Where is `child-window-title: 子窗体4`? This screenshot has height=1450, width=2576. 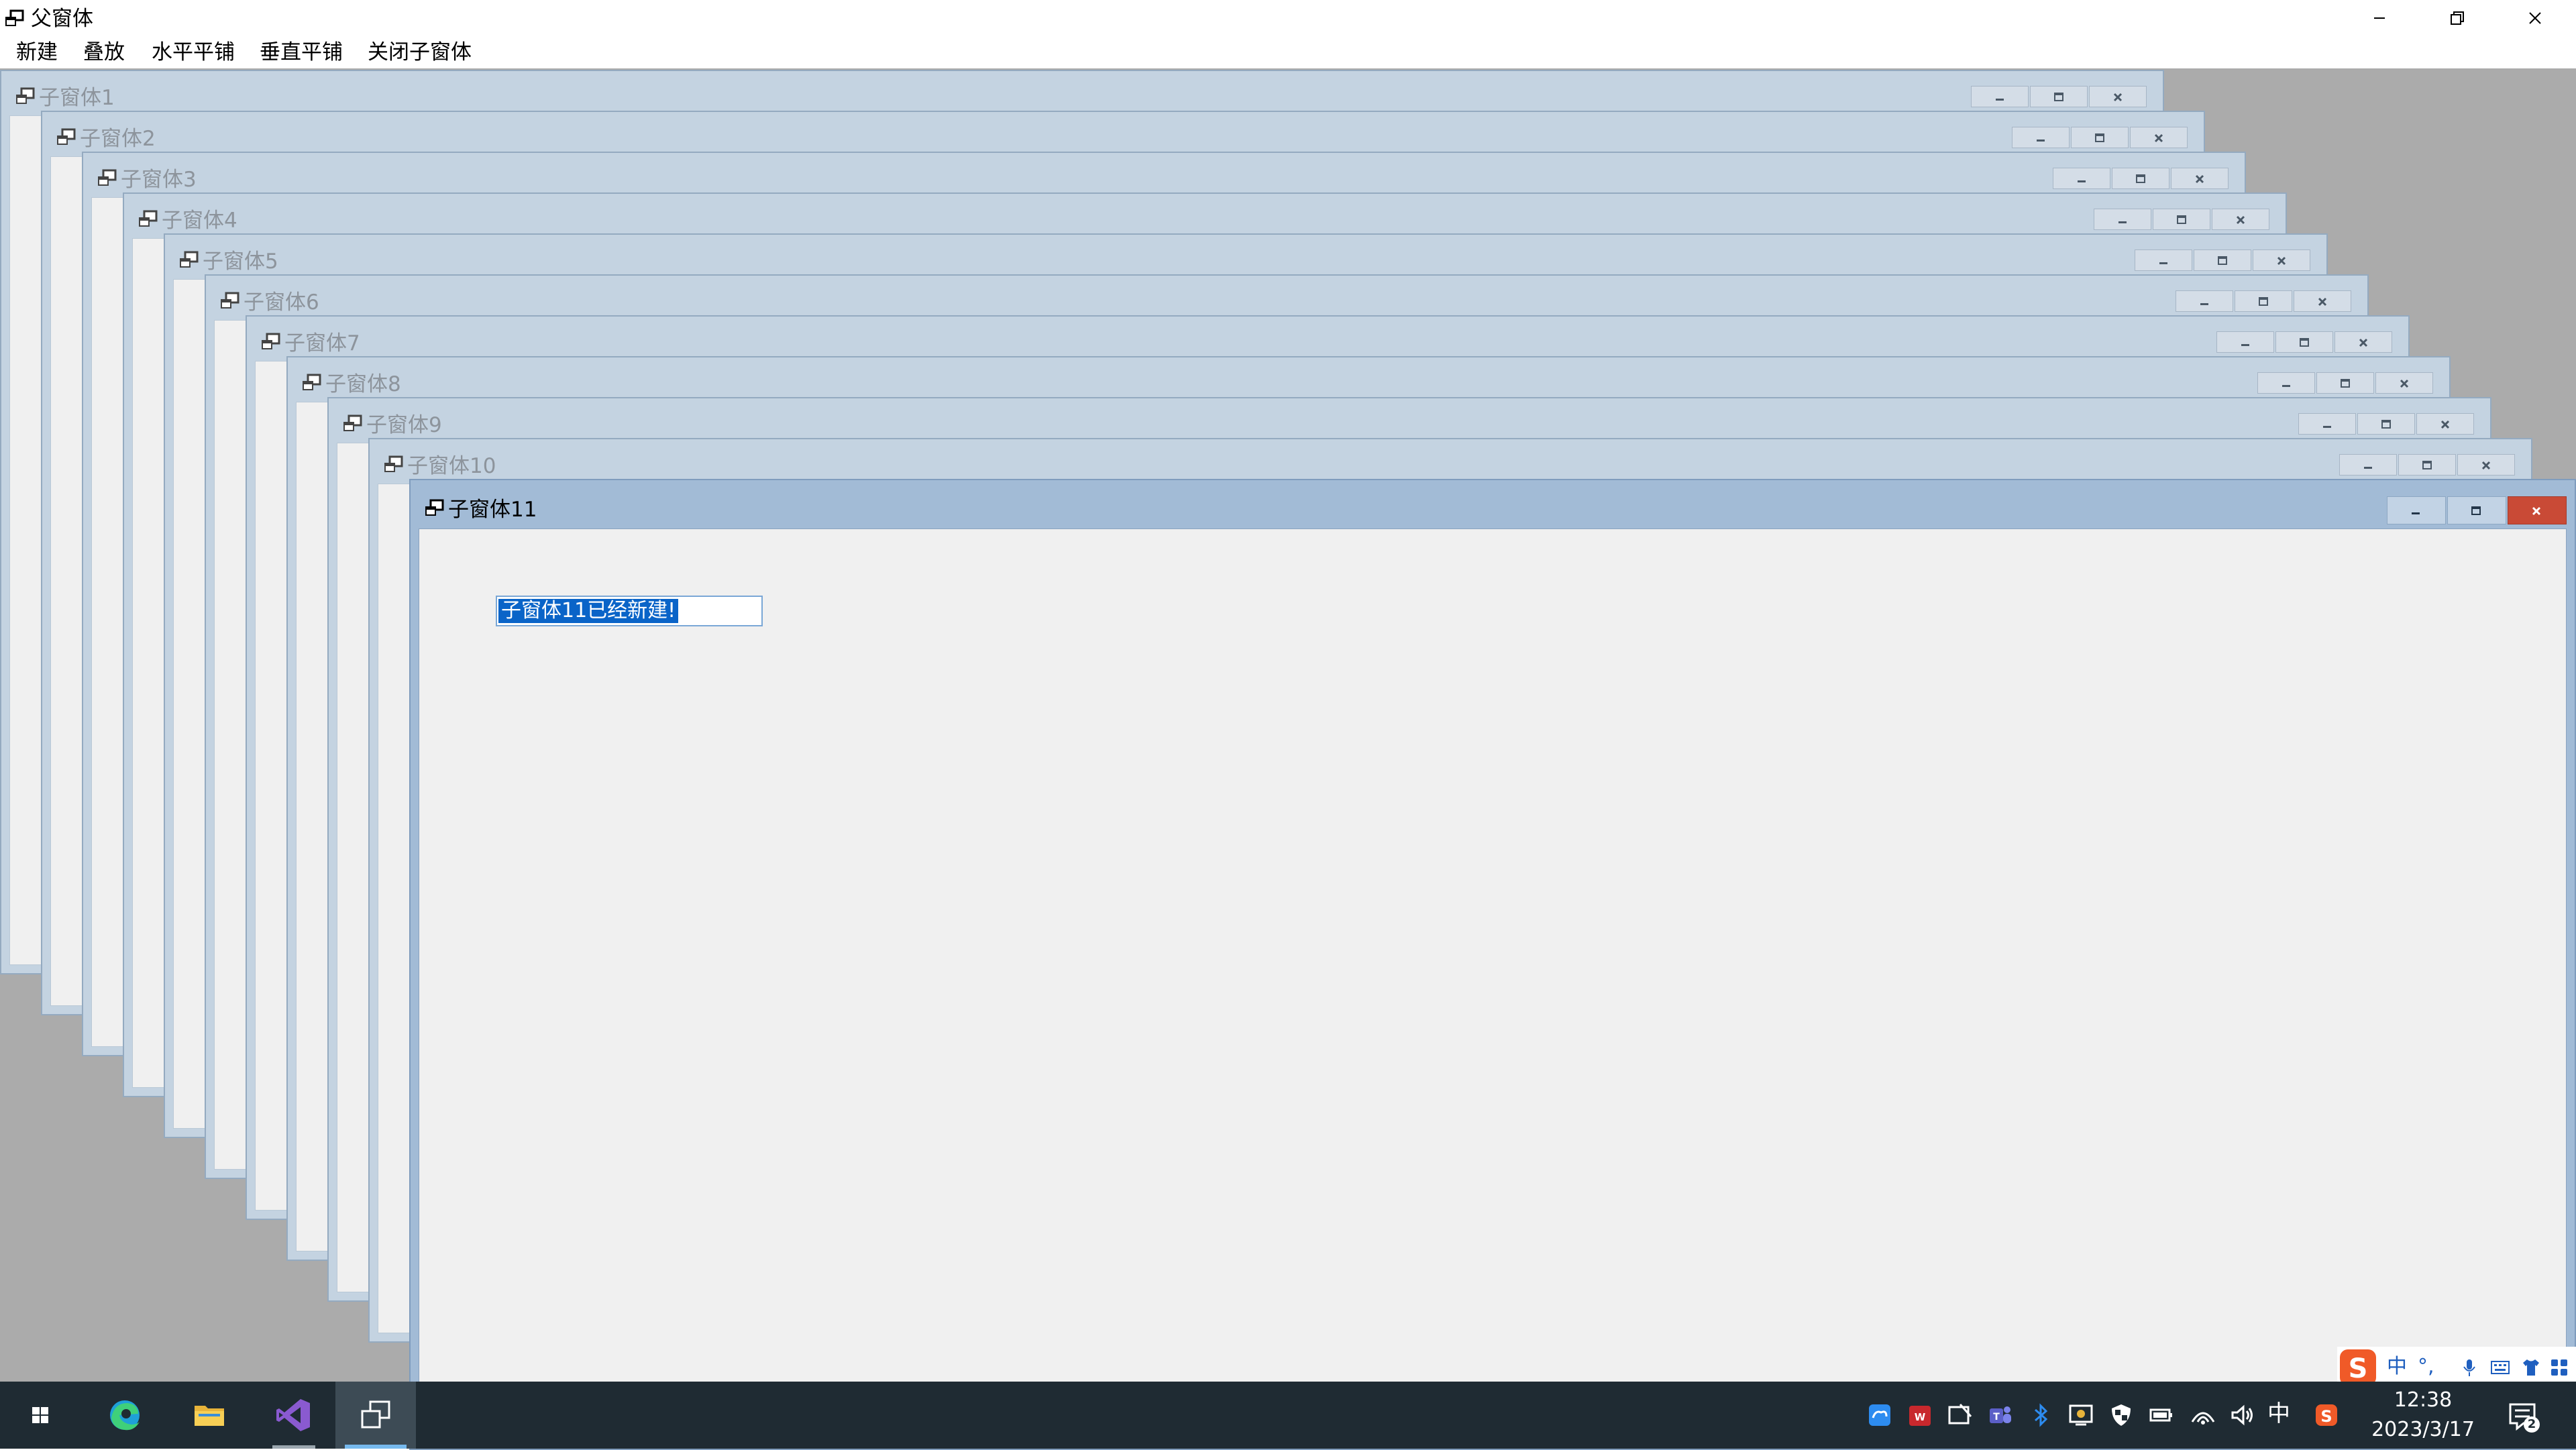 child-window-title: 子窗体4 is located at coordinates (199, 221).